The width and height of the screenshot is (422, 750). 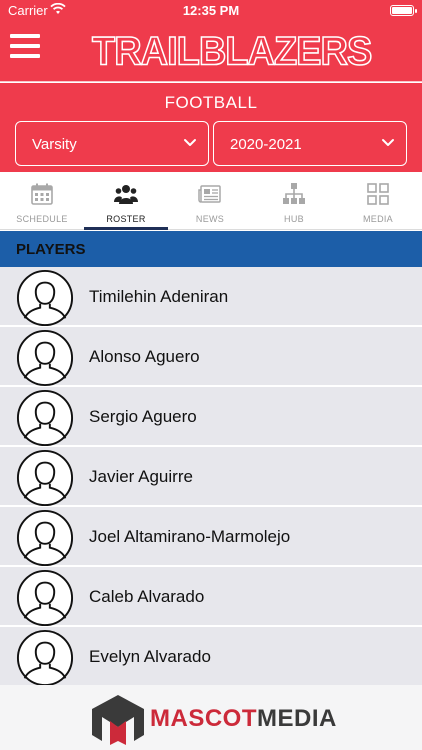 I want to click on player-name: Javier Aguirre, so click(x=141, y=476).